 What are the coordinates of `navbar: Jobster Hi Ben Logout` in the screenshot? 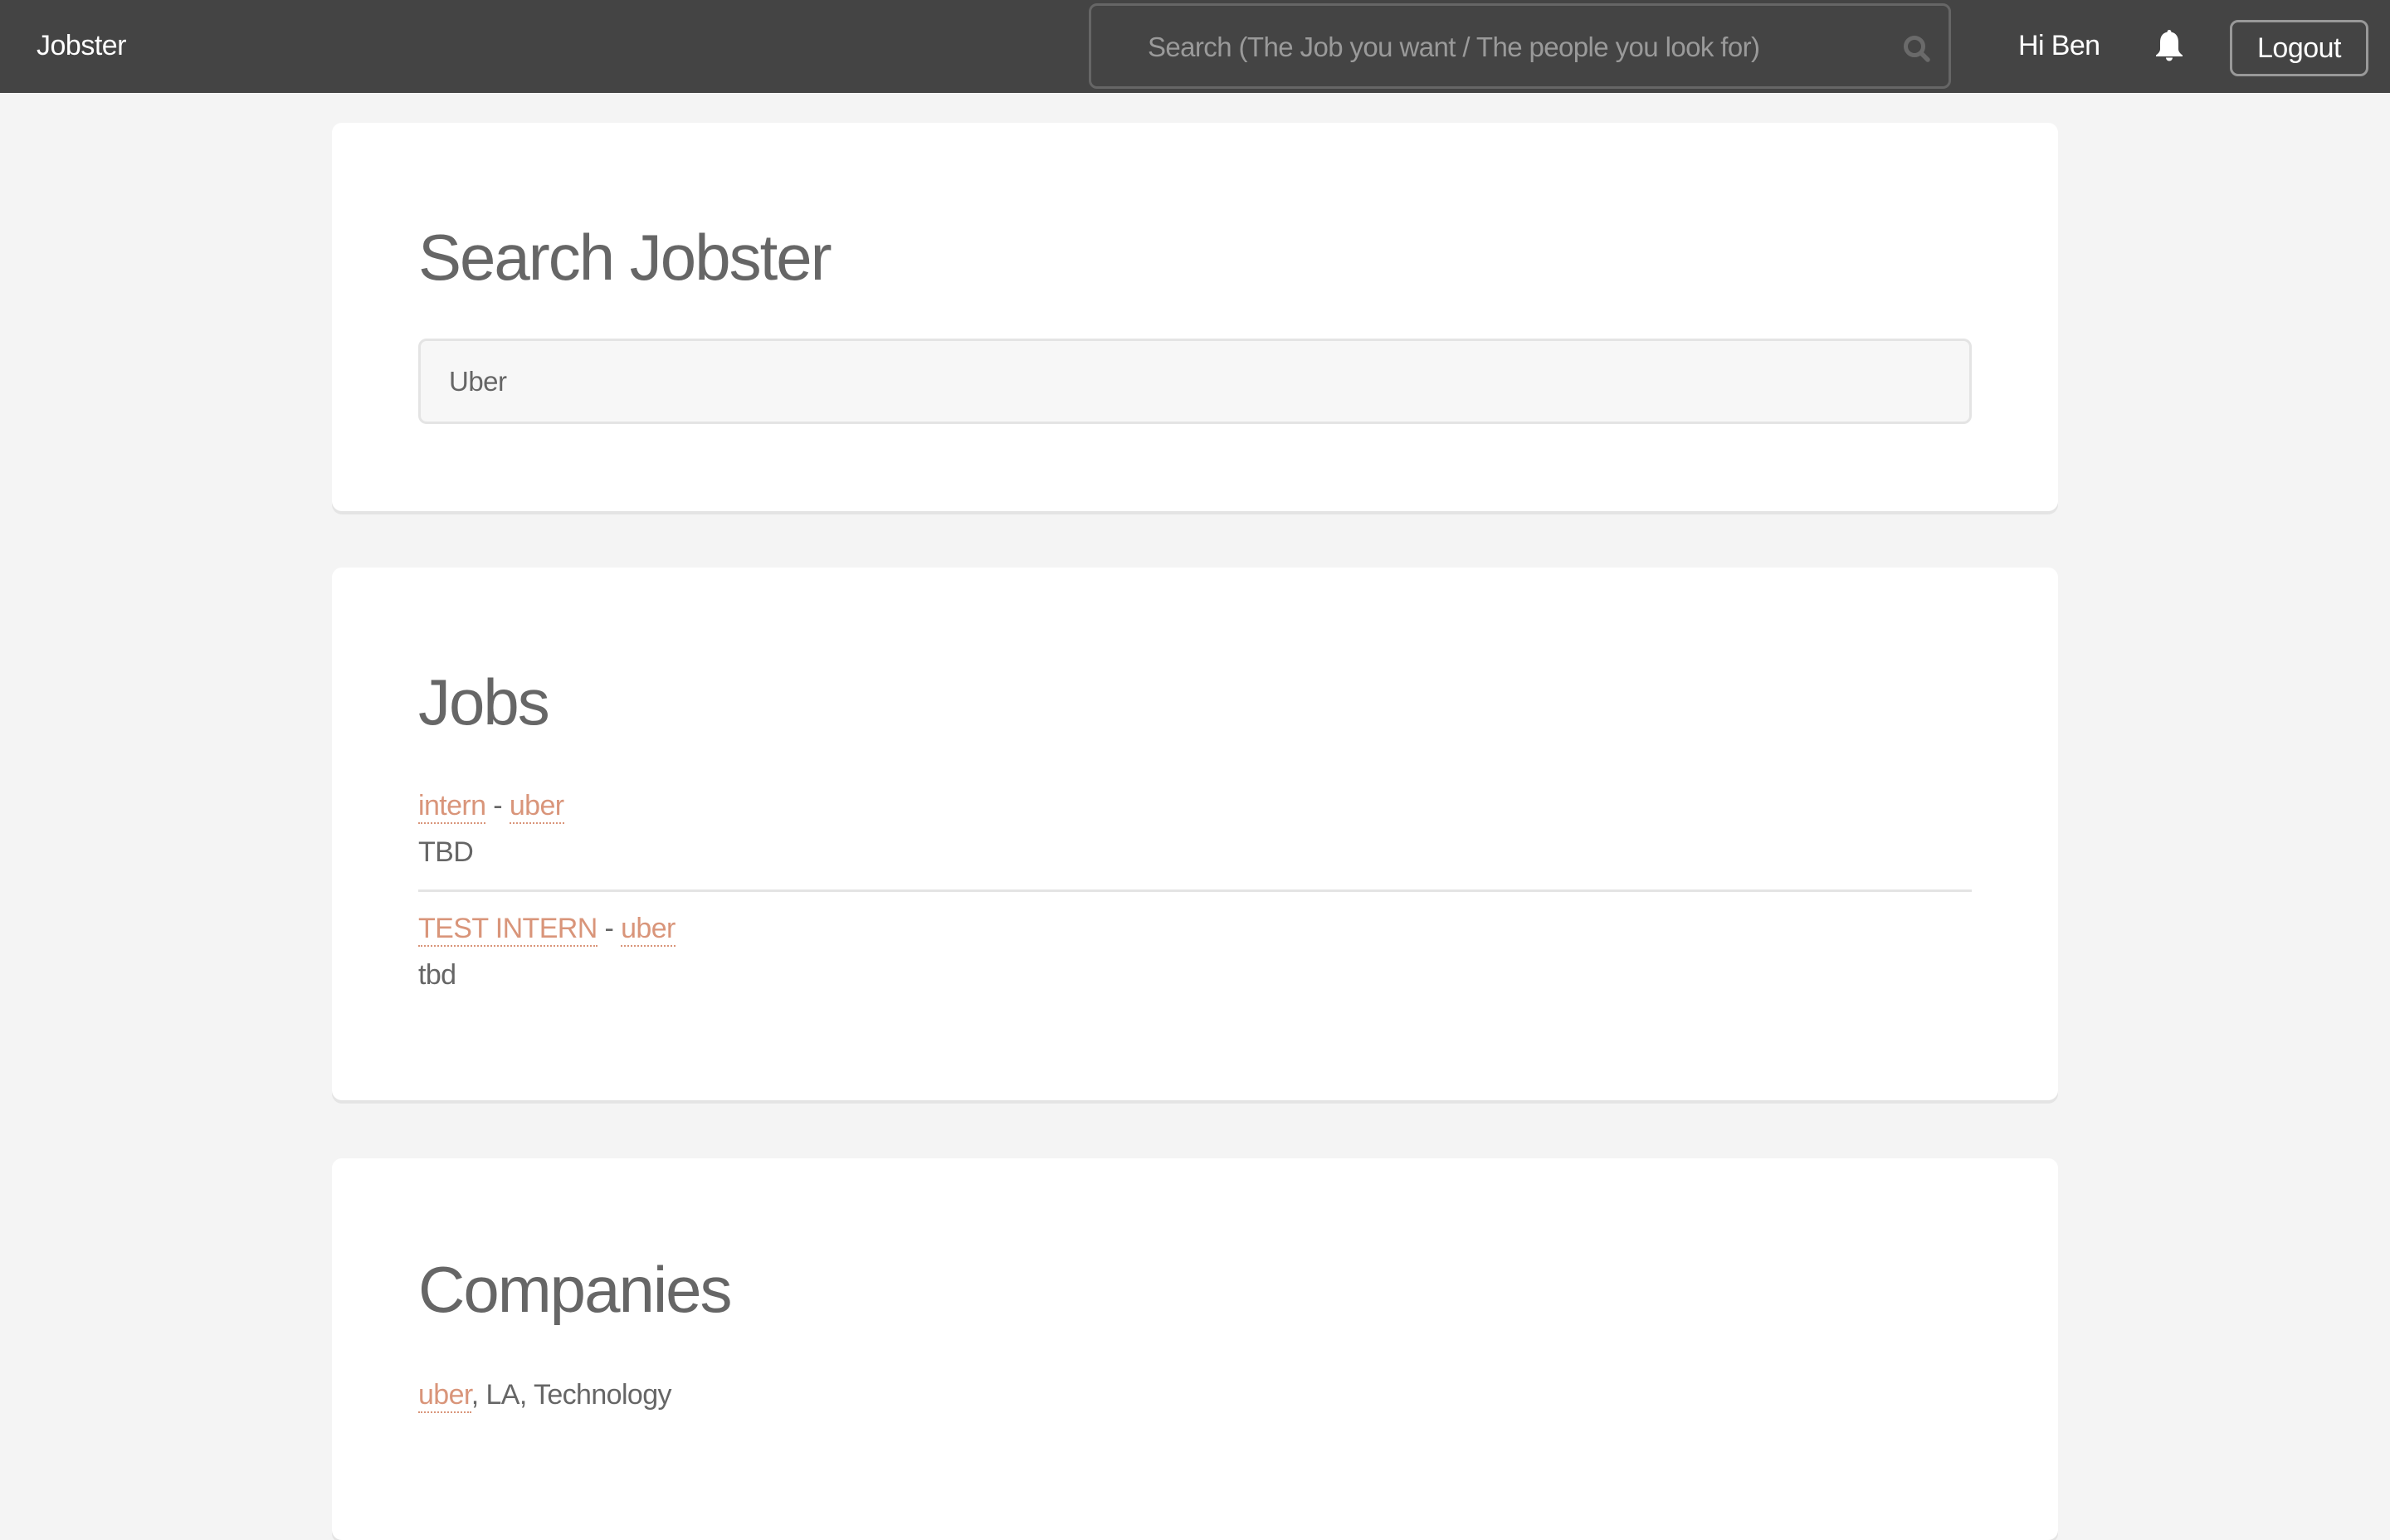 It's located at (1195, 46).